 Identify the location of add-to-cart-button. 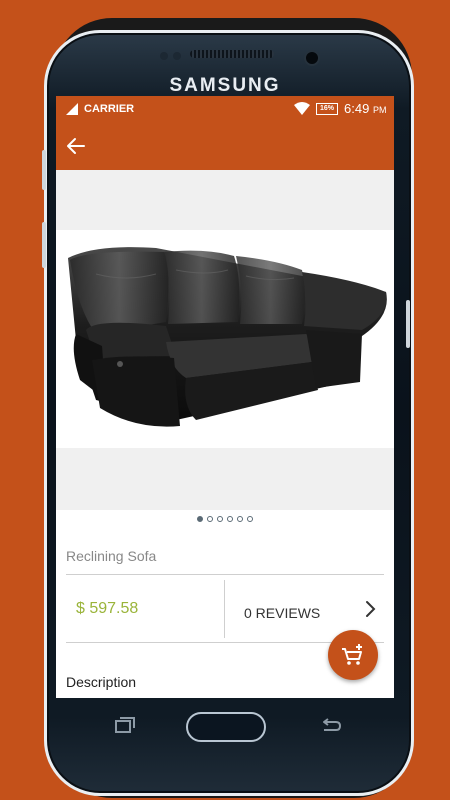
(353, 655).